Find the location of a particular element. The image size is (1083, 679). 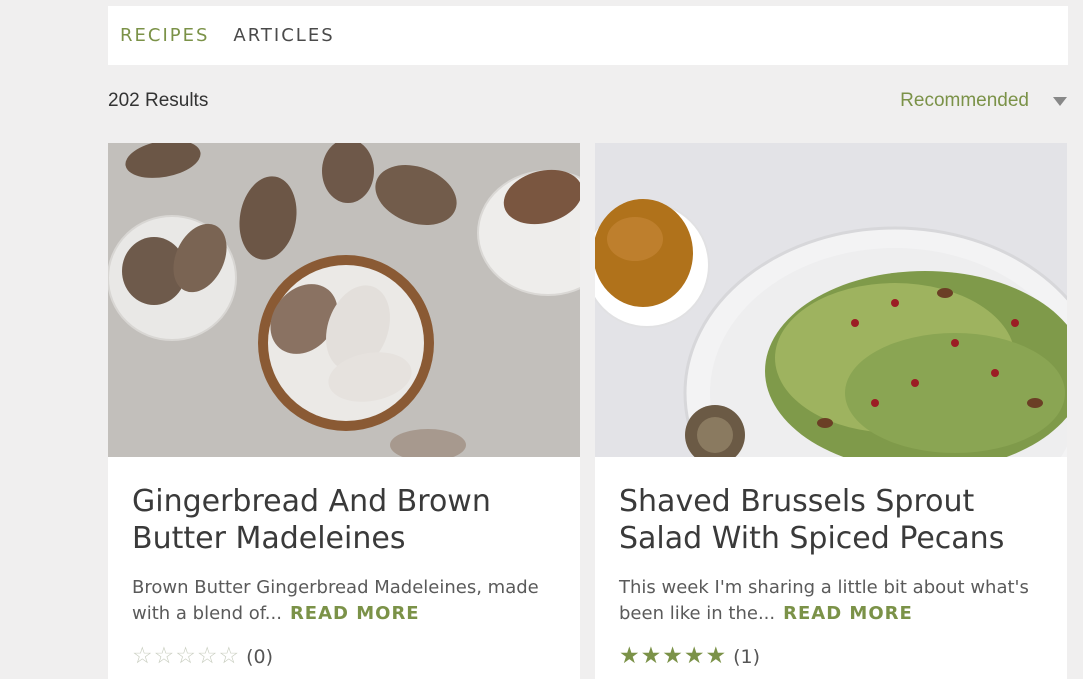

results-count: 202 Results is located at coordinates (158, 100).